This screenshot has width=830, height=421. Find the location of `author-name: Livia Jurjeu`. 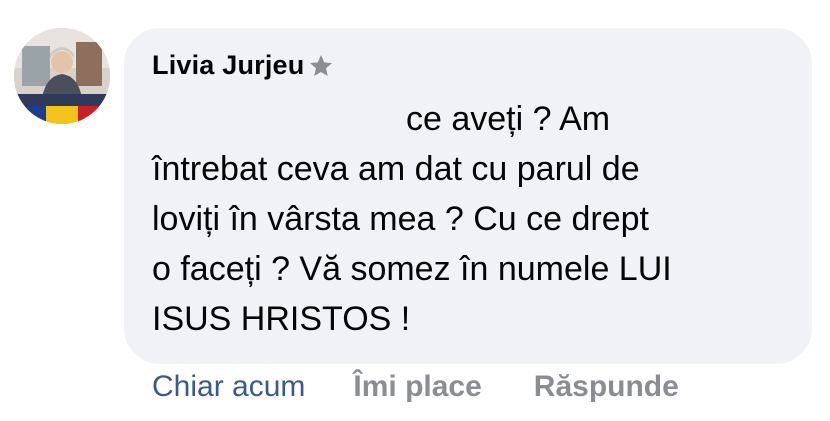

author-name: Livia Jurjeu is located at coordinates (228, 65).